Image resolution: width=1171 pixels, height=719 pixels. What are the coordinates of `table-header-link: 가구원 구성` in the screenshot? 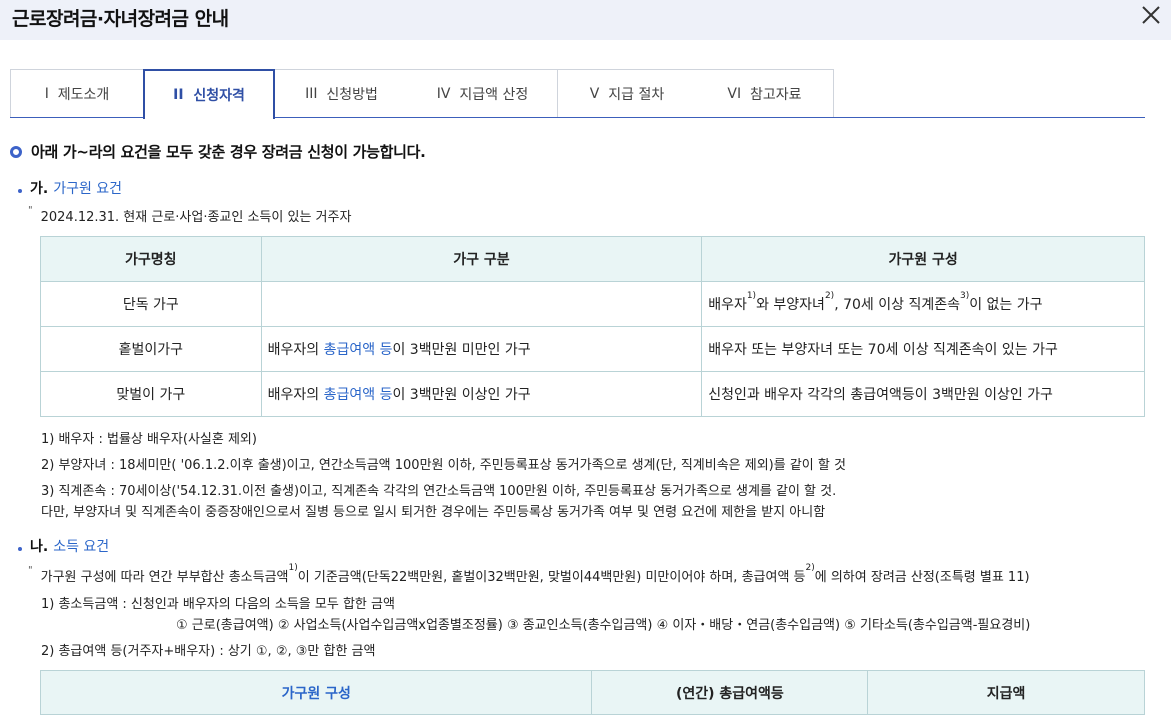 It's located at (316, 692).